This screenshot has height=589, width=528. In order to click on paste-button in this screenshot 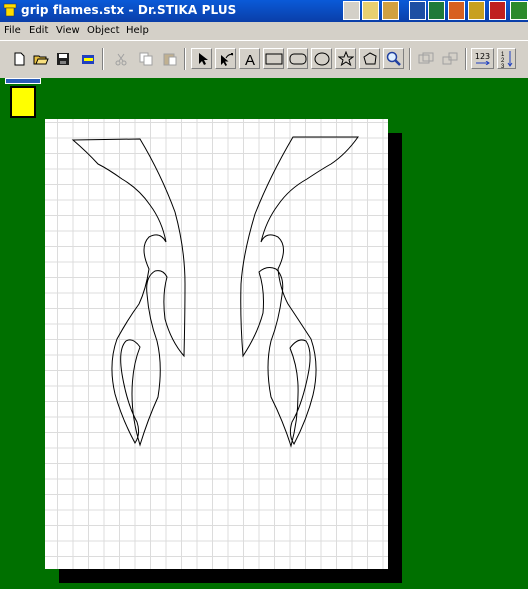, I will do `click(169, 58)`.